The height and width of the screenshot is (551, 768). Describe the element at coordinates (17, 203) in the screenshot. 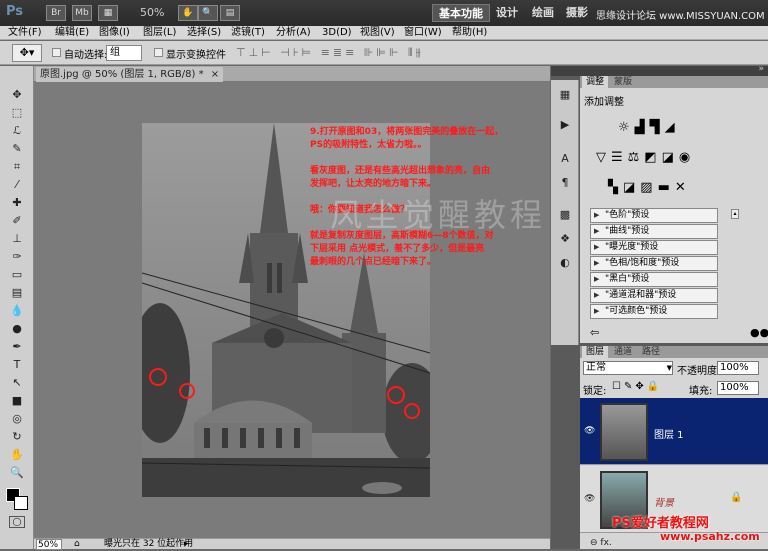

I see `healing-brush-tool-icon: ✚` at that location.